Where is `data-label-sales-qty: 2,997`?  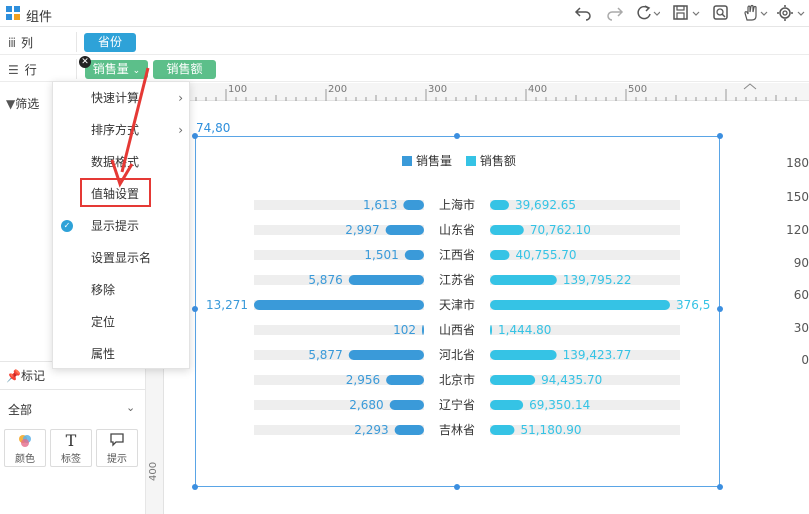 data-label-sales-qty: 2,997 is located at coordinates (362, 230).